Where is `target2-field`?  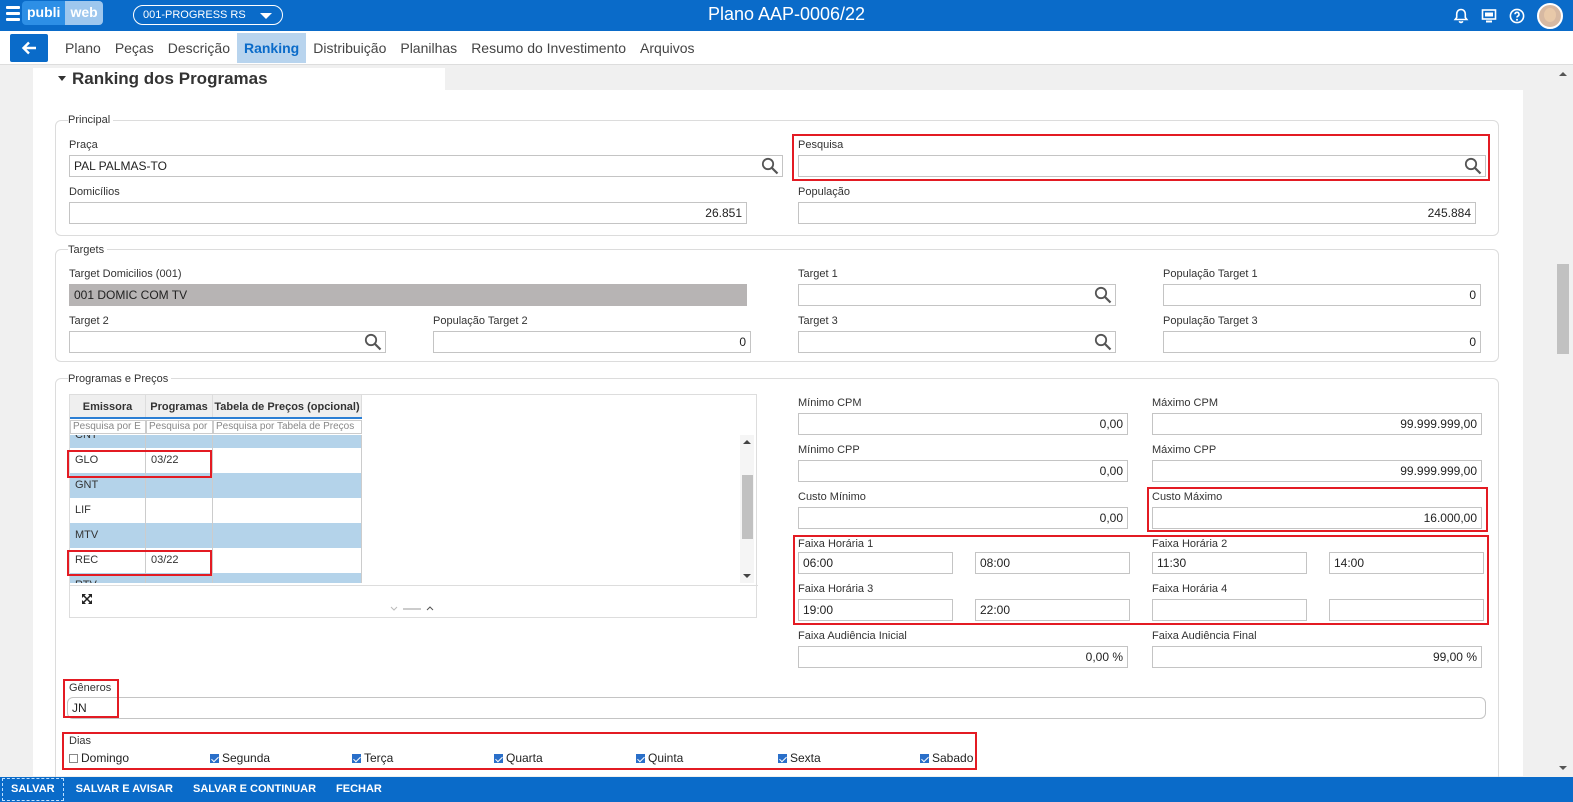
target2-field is located at coordinates (227, 342).